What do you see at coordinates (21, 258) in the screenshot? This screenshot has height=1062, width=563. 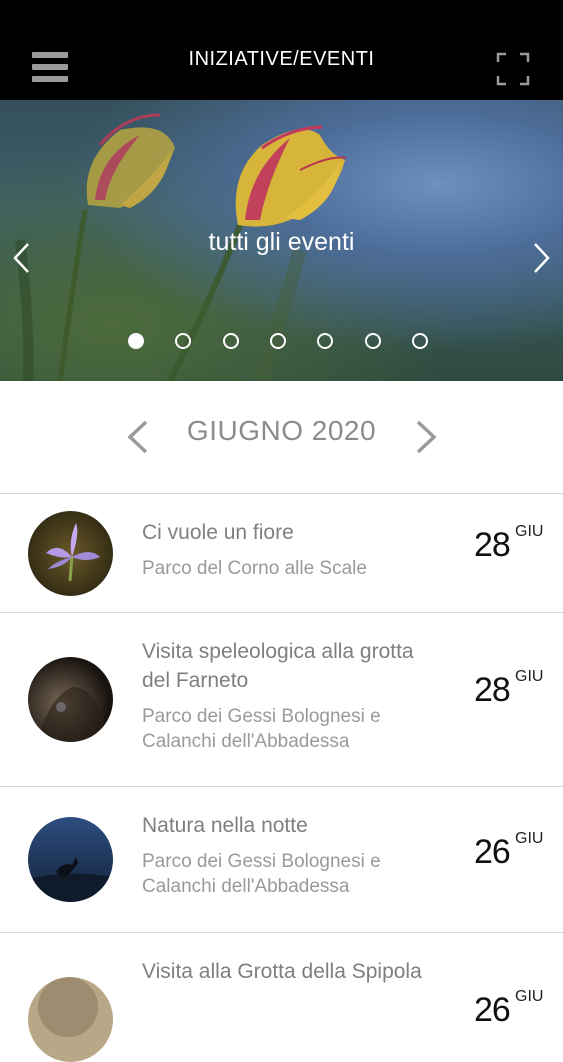 I see `carousel-prev-arrow-icon` at bounding box center [21, 258].